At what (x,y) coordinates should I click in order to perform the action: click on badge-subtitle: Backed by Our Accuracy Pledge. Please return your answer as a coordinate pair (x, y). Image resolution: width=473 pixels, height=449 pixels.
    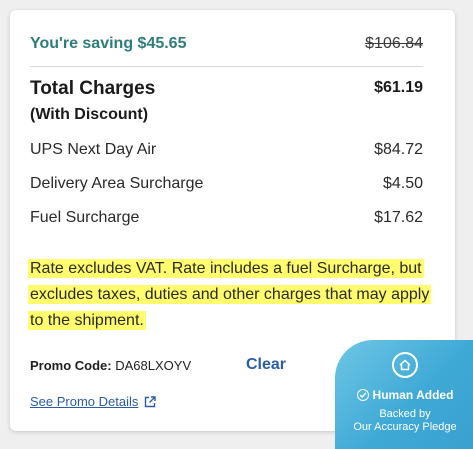
    Looking at the image, I should click on (404, 421).